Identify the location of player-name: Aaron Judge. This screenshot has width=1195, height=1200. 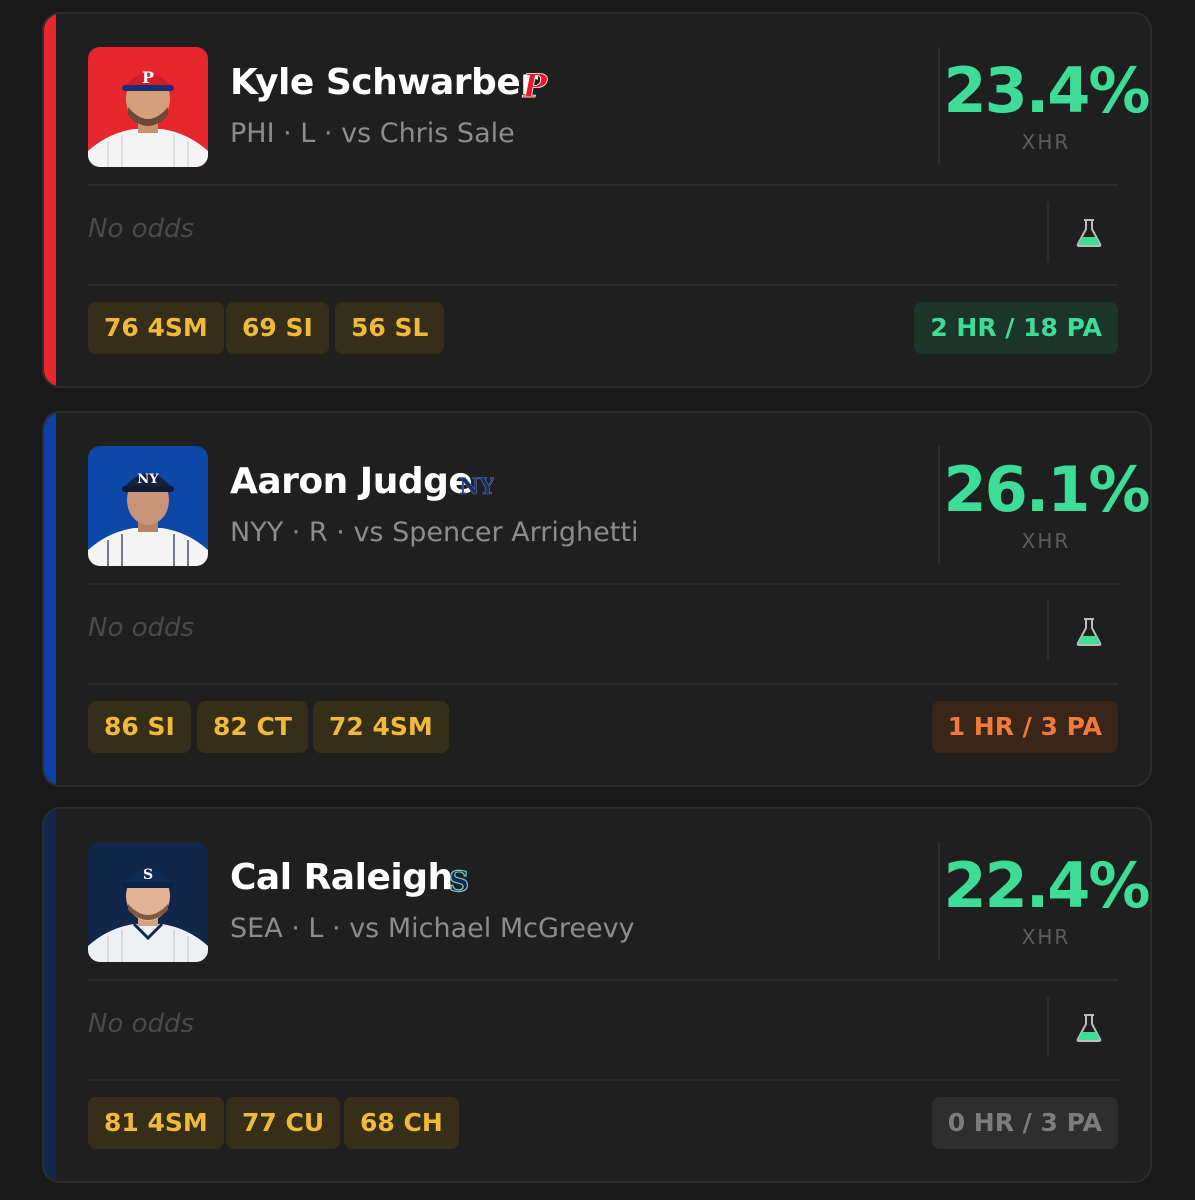
(351, 481).